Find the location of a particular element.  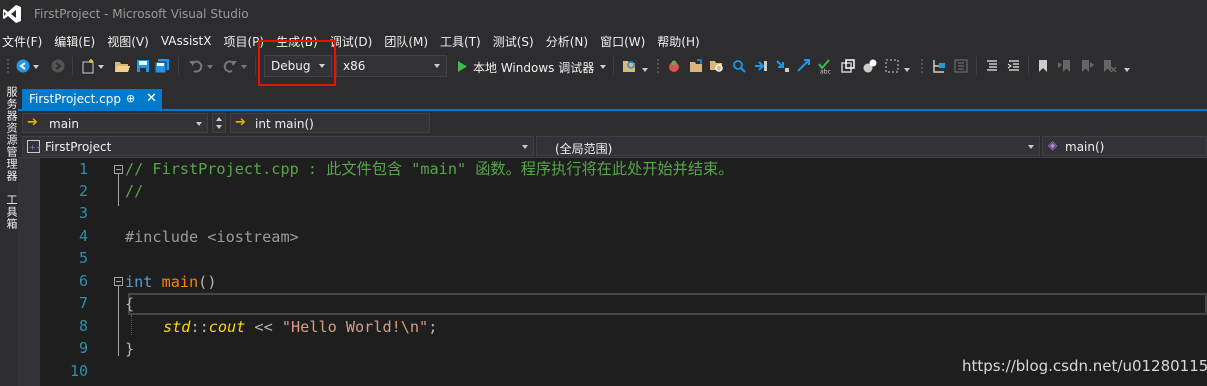

vax-bug-icon is located at coordinates (674, 66).